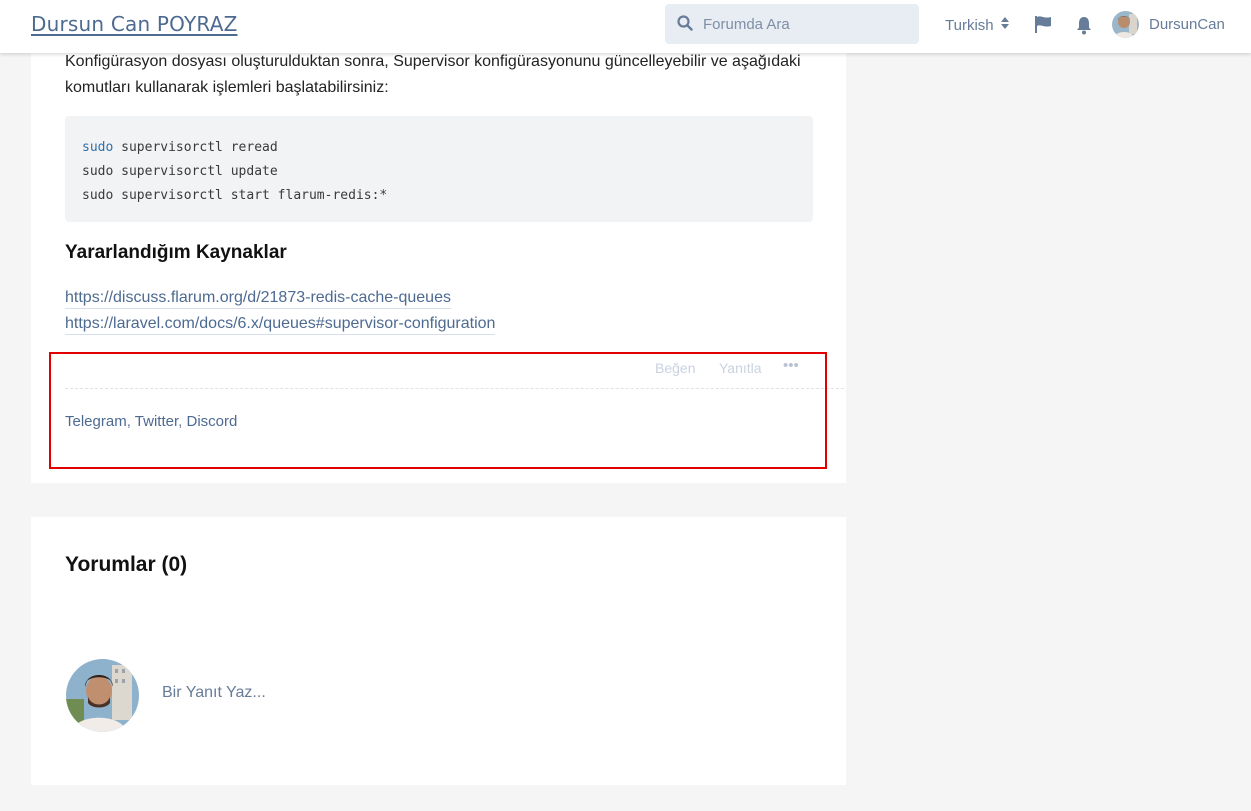  I want to click on sort-arrows-icon, so click(1005, 25).